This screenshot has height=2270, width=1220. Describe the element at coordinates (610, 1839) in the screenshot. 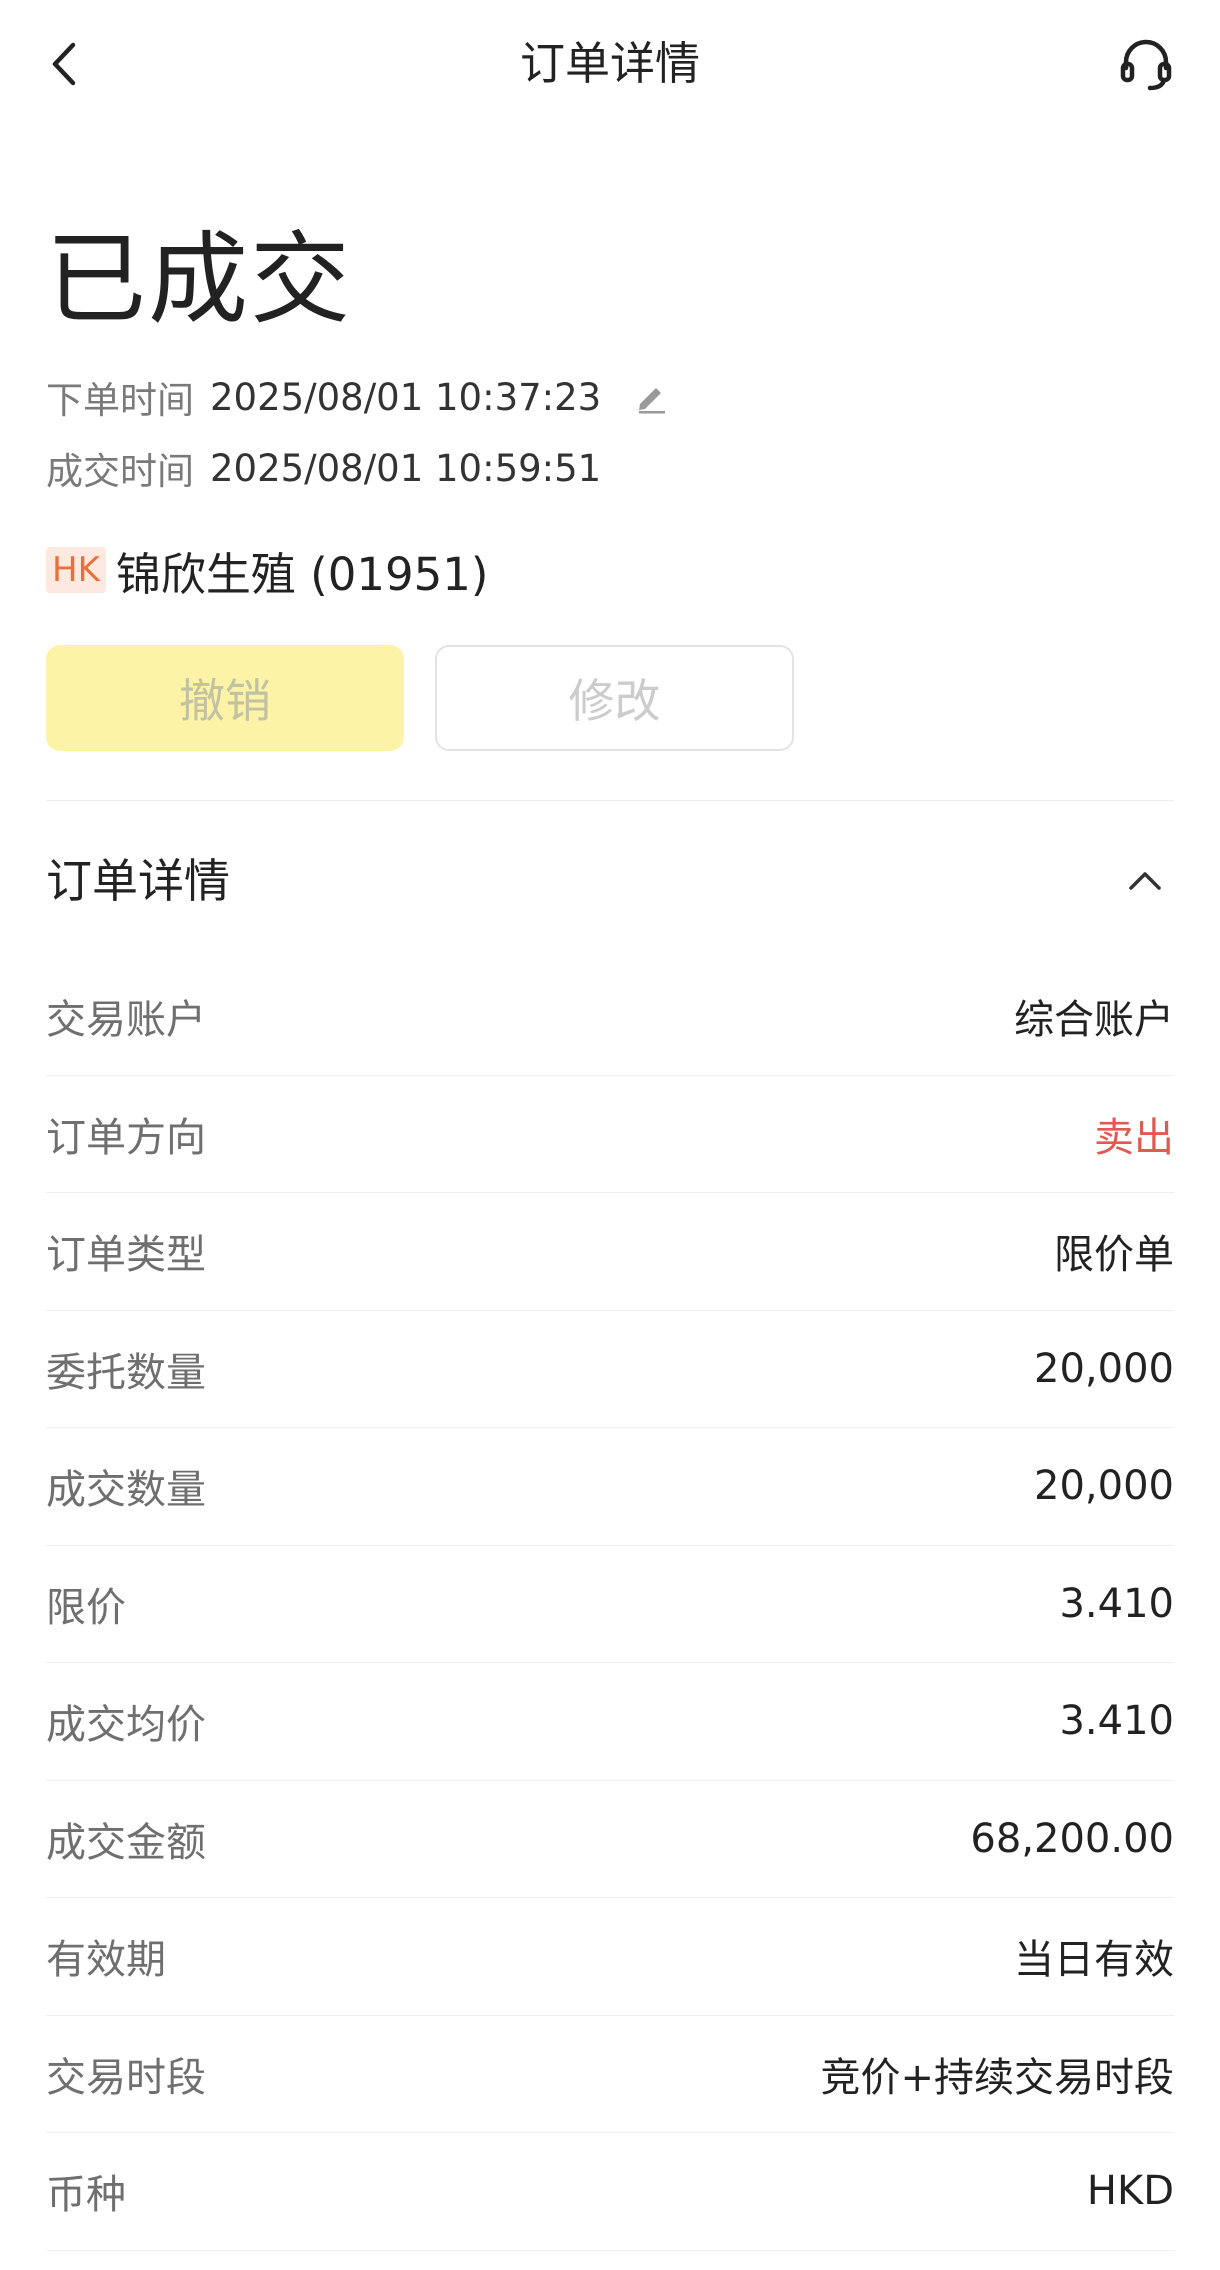

I see `detail-row-amount: 成交金额 68,200.00` at that location.